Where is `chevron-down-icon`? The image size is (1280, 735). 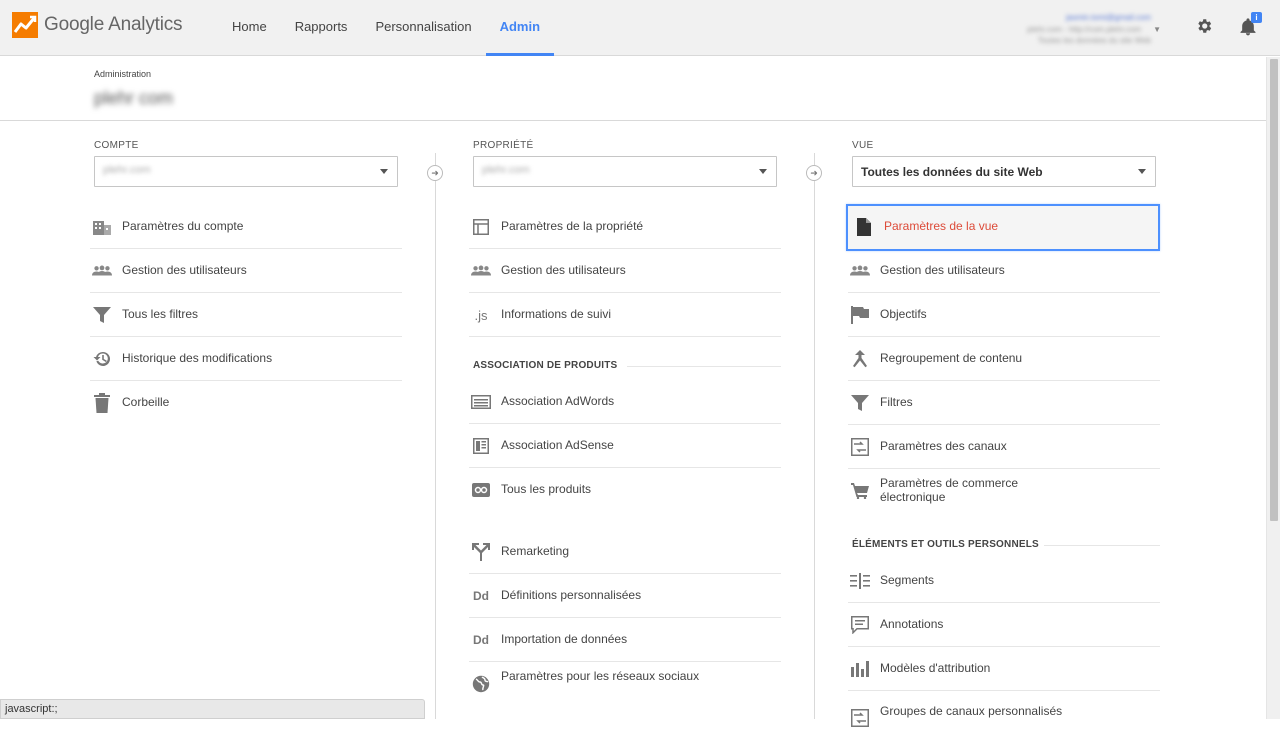
chevron-down-icon is located at coordinates (384, 171).